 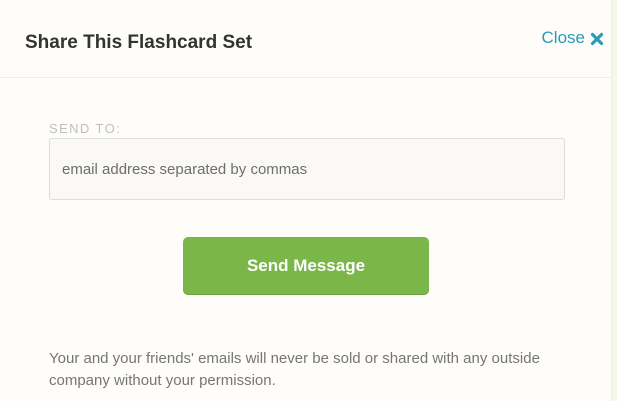 What do you see at coordinates (563, 37) in the screenshot?
I see `close-label: Close` at bounding box center [563, 37].